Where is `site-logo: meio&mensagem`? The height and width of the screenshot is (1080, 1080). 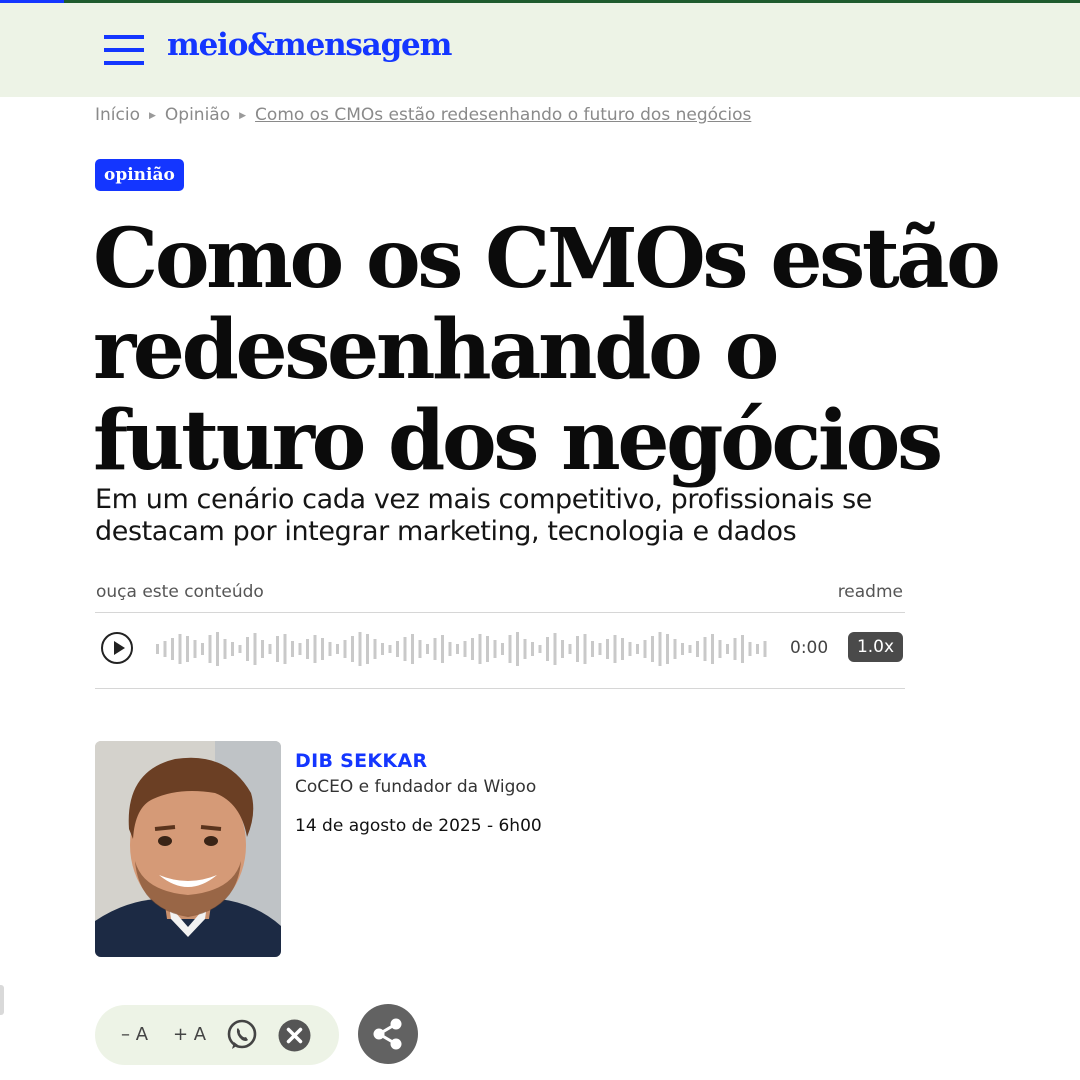
site-logo: meio&mensagem is located at coordinates (309, 45).